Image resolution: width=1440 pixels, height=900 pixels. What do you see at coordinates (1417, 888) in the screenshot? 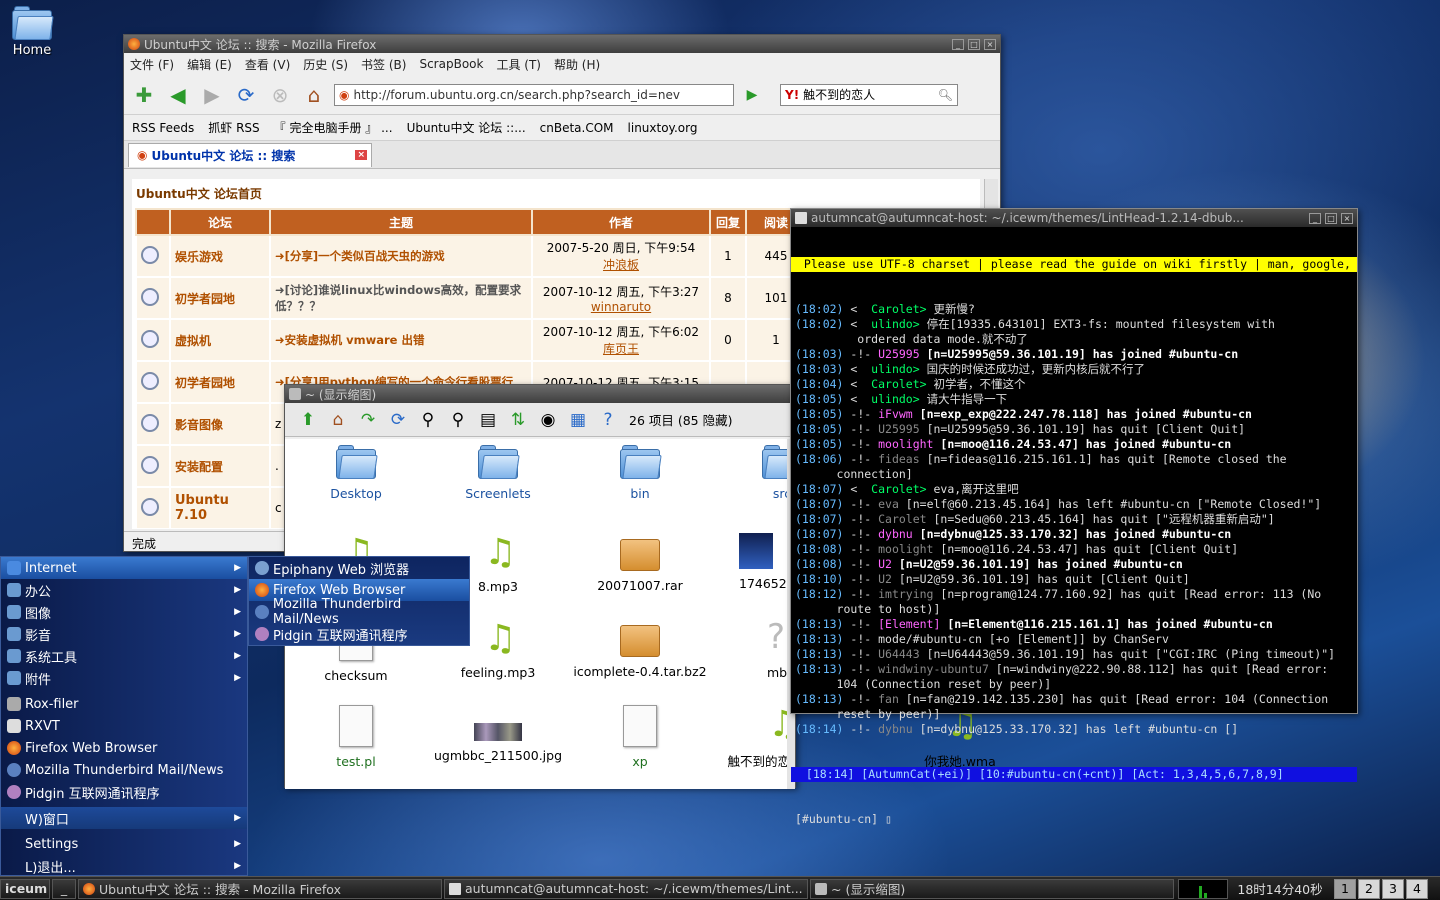
I see `workspace-4: 4` at bounding box center [1417, 888].